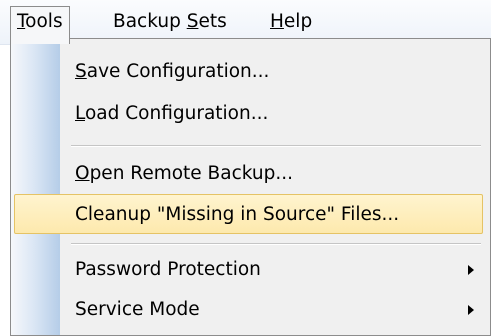 The width and height of the screenshot is (491, 336). Describe the element at coordinates (212, 21) in the screenshot. I see `menu-backup-sets-label: ets` at that location.